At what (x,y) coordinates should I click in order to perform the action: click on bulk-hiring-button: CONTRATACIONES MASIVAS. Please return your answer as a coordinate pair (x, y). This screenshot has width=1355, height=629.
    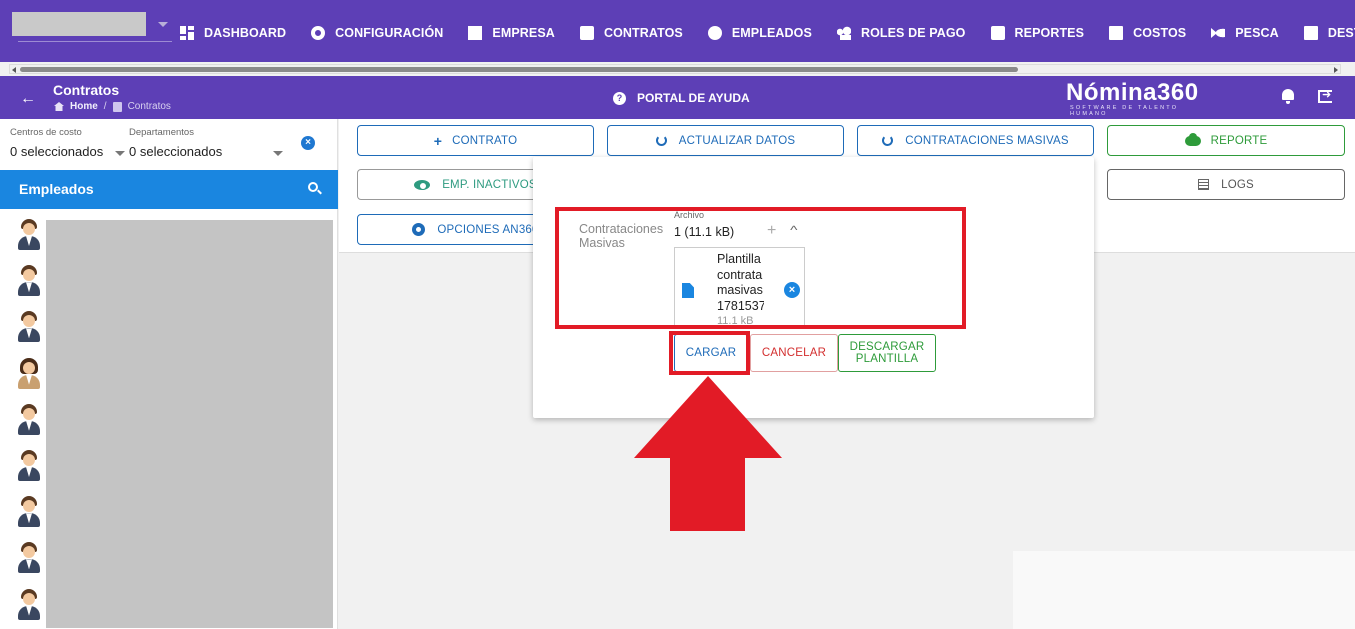
    Looking at the image, I should click on (975, 140).